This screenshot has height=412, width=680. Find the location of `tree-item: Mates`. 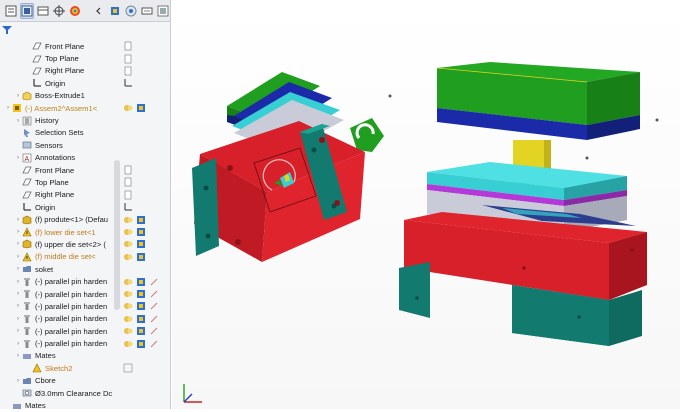

tree-item: Mates is located at coordinates (60, 405).